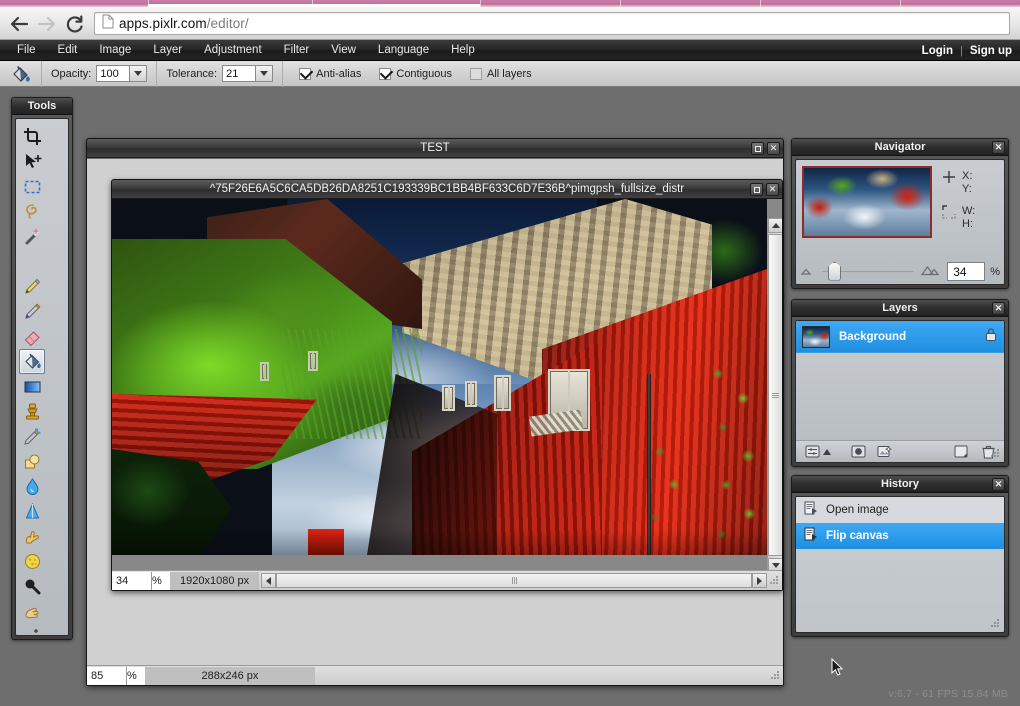 The width and height of the screenshot is (1020, 706). I want to click on pencil-tool, so click(32, 286).